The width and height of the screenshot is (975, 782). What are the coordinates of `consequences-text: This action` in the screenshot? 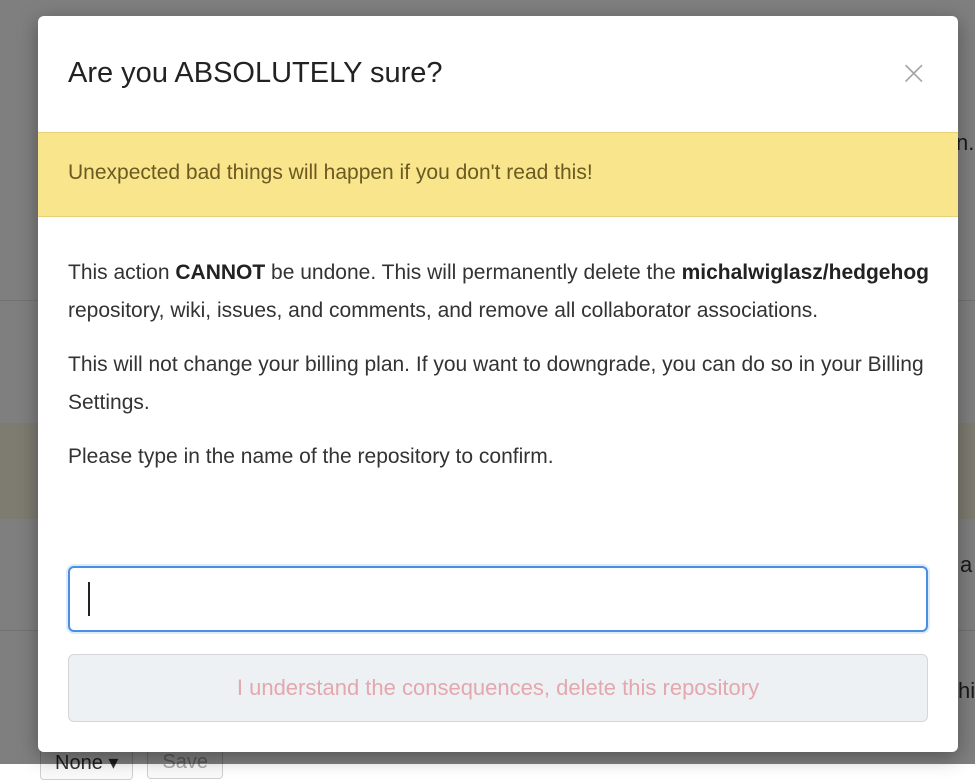 It's located at (122, 272).